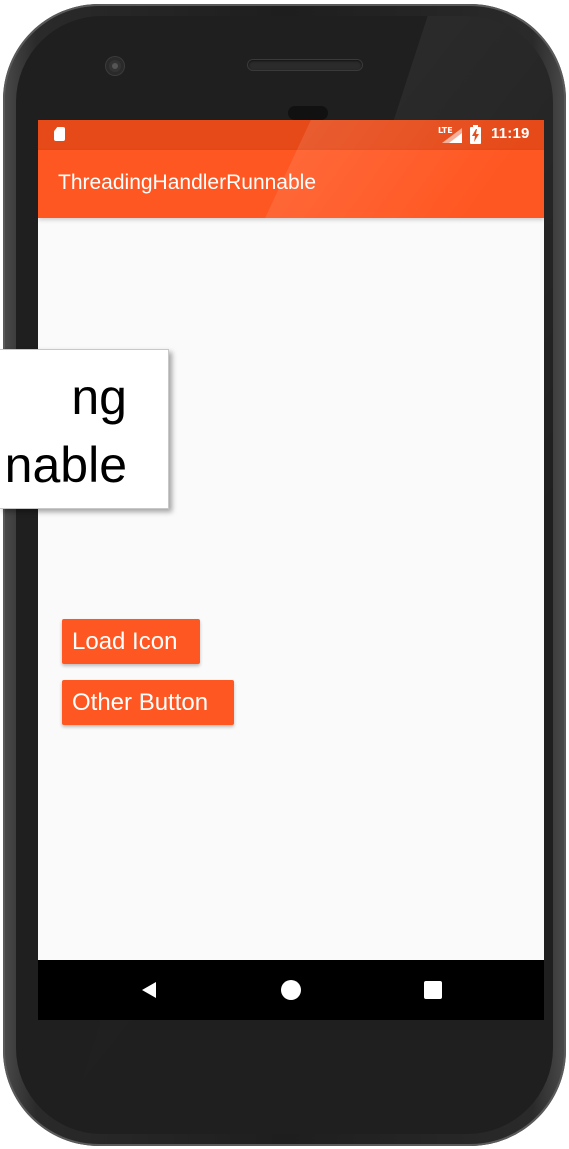 Image resolution: width=569 pixels, height=1149 pixels. I want to click on callout-line-1: ng, so click(99, 397).